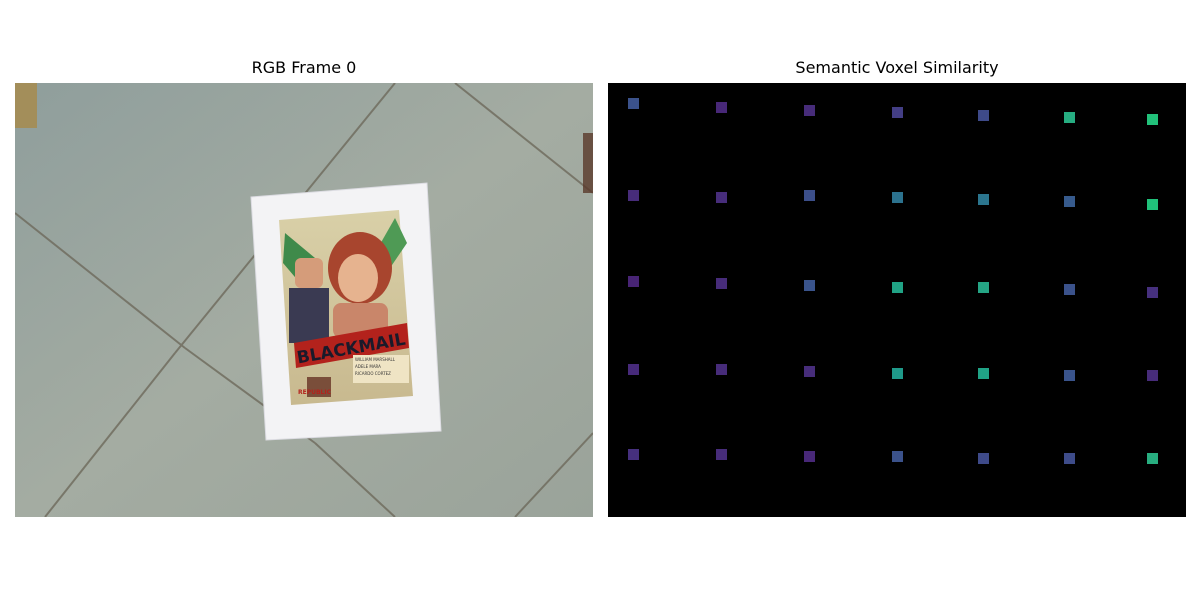 The width and height of the screenshot is (1200, 600). I want to click on object-edge, so click(588, 163).